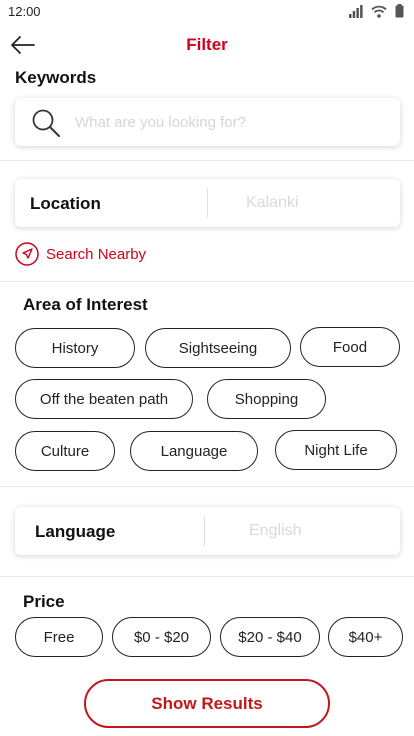 This screenshot has height=736, width=414. I want to click on navigation-arrow-icon, so click(27, 254).